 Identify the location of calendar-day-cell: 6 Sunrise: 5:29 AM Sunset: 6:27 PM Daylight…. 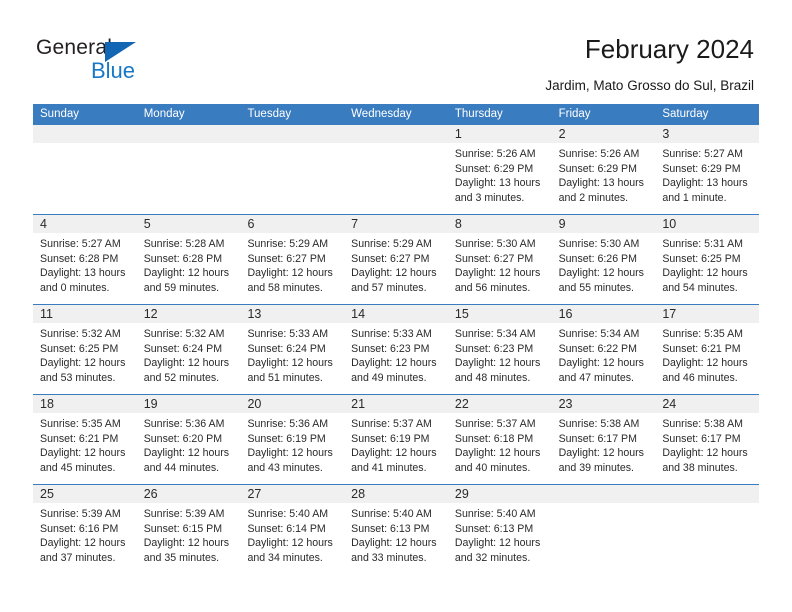
(292, 259).